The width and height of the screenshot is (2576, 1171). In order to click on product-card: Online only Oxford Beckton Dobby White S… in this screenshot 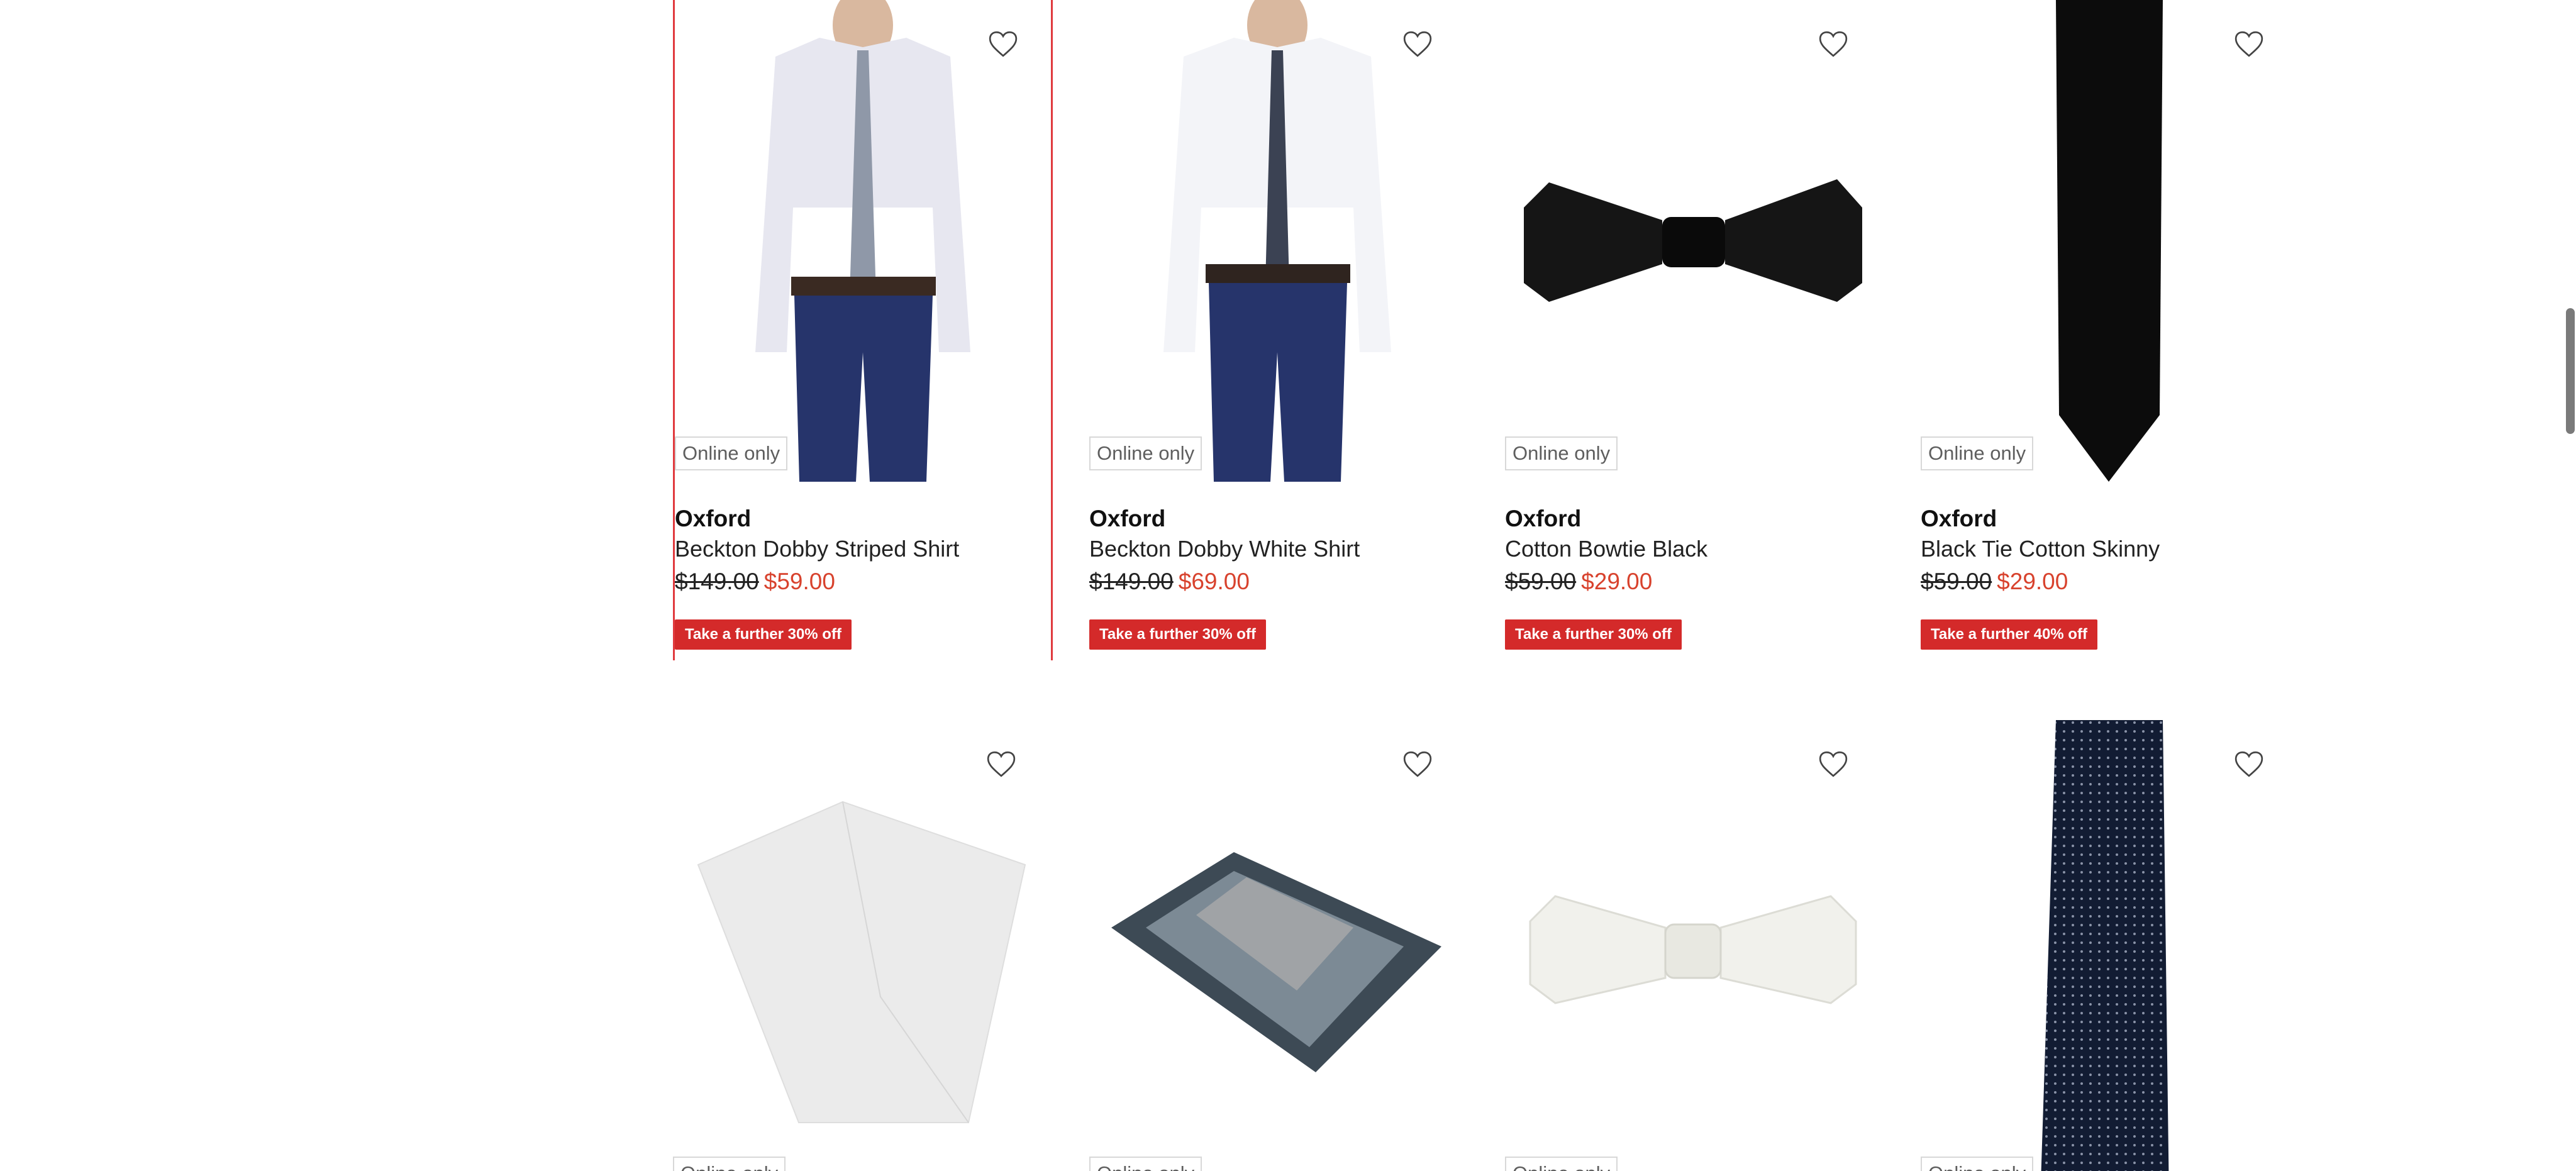, I will do `click(1277, 330)`.